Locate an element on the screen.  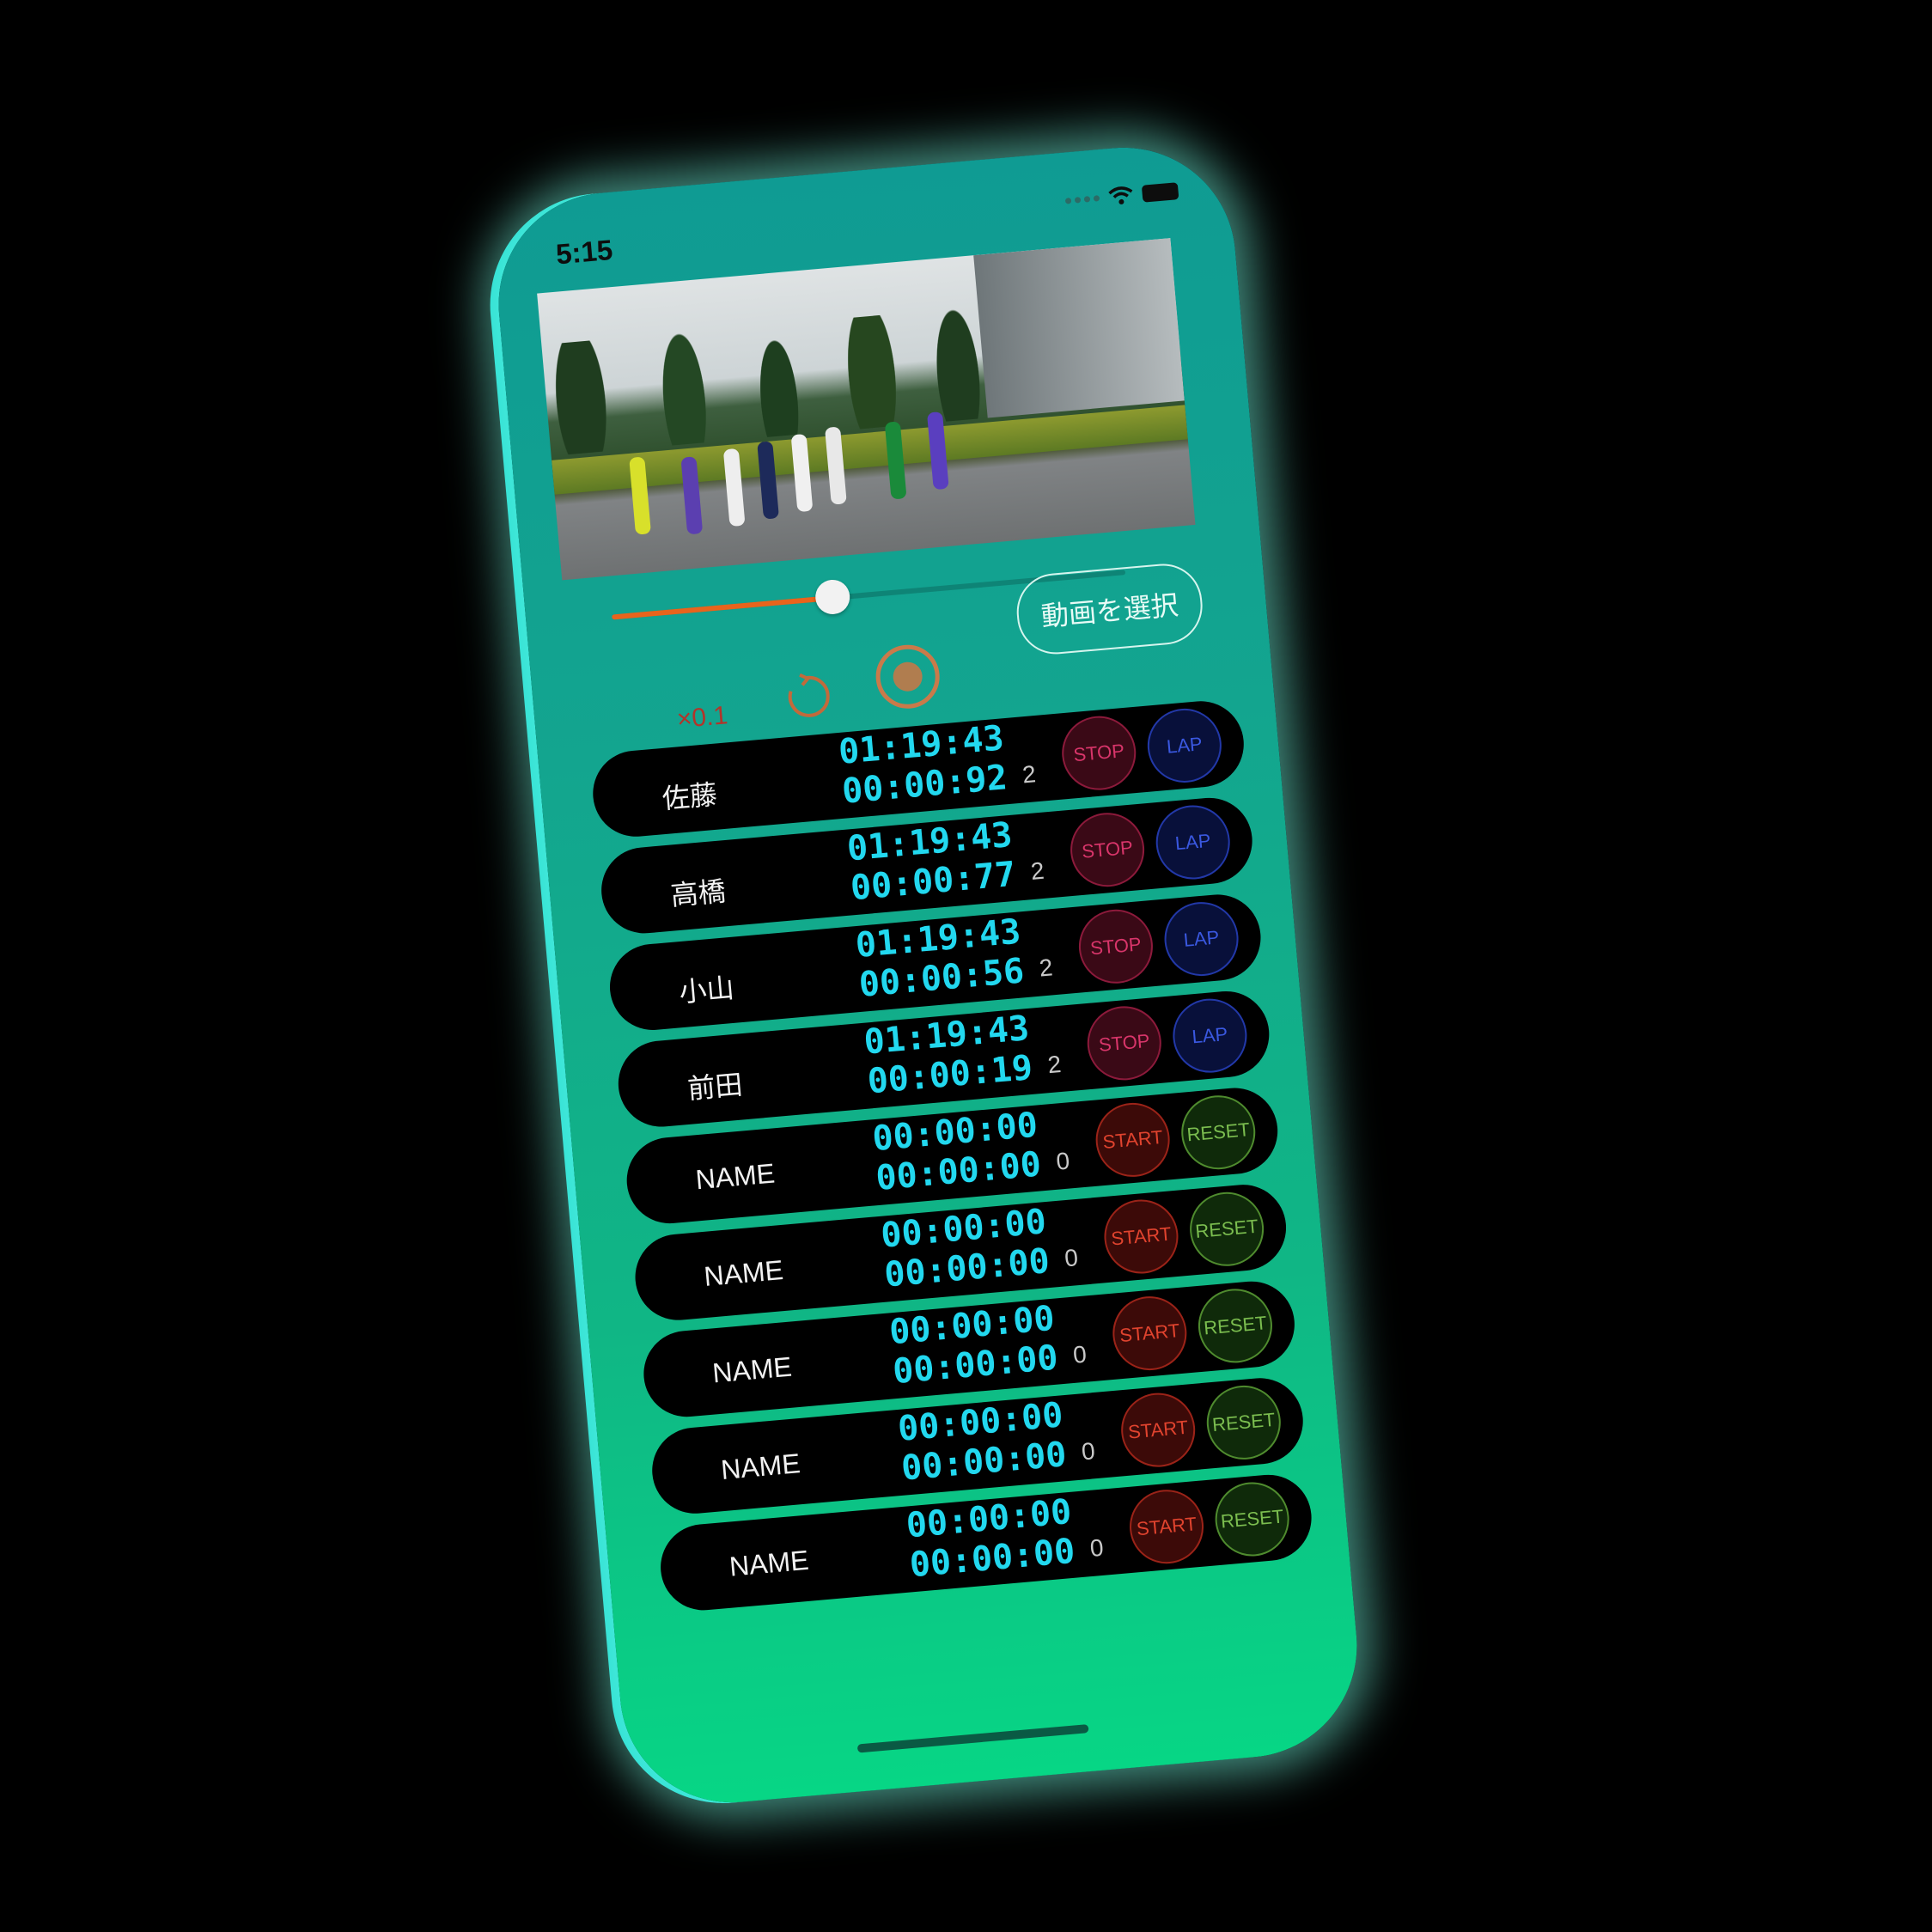
record-button is located at coordinates (907, 676).